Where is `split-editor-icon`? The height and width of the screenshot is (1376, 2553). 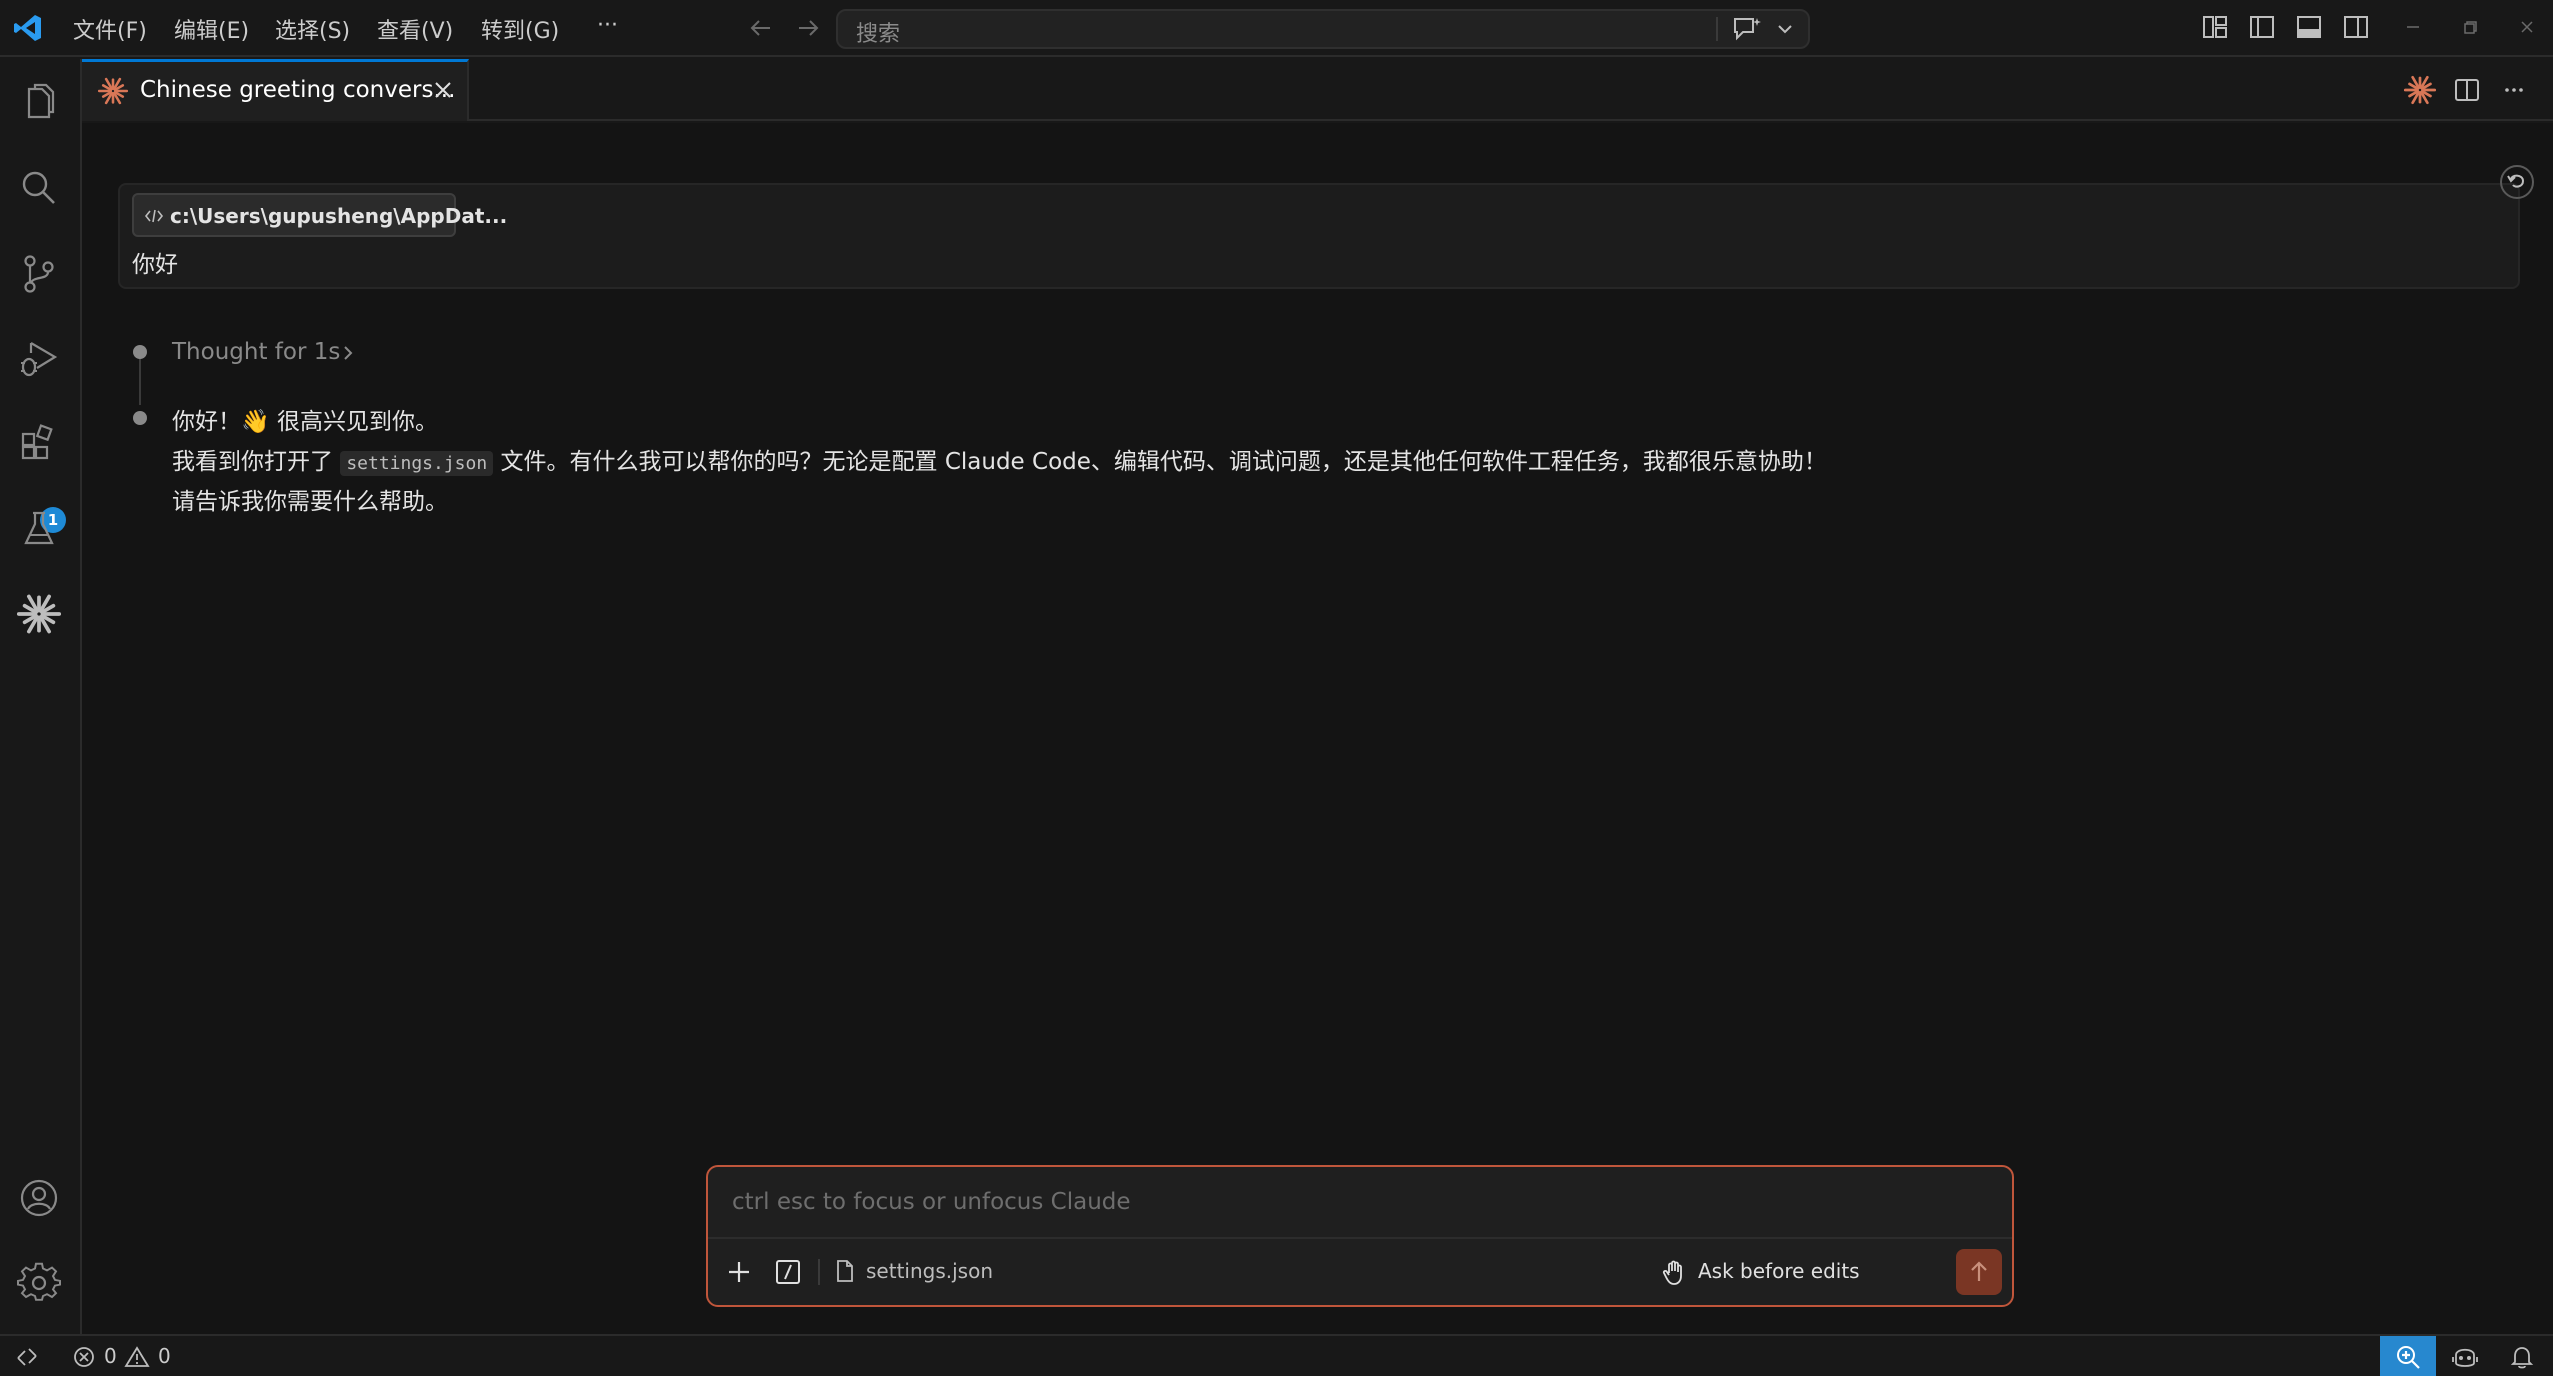
split-editor-icon is located at coordinates (2467, 90).